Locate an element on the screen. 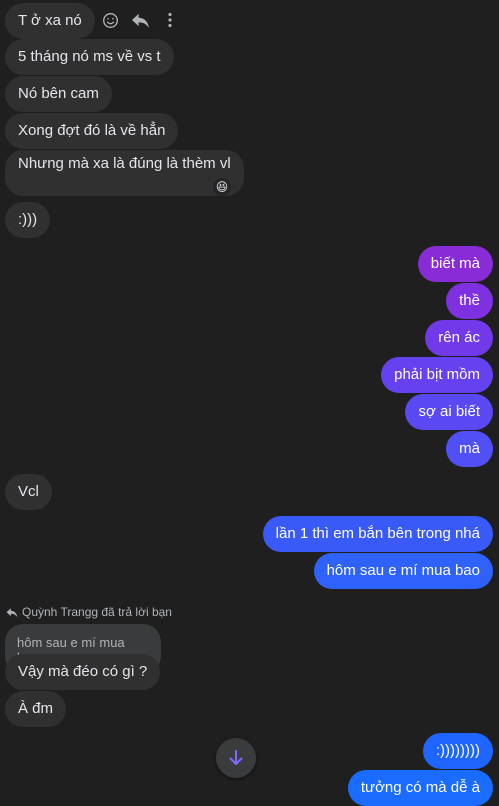 The height and width of the screenshot is (806, 499). message-text: sợ ai biết is located at coordinates (449, 411).